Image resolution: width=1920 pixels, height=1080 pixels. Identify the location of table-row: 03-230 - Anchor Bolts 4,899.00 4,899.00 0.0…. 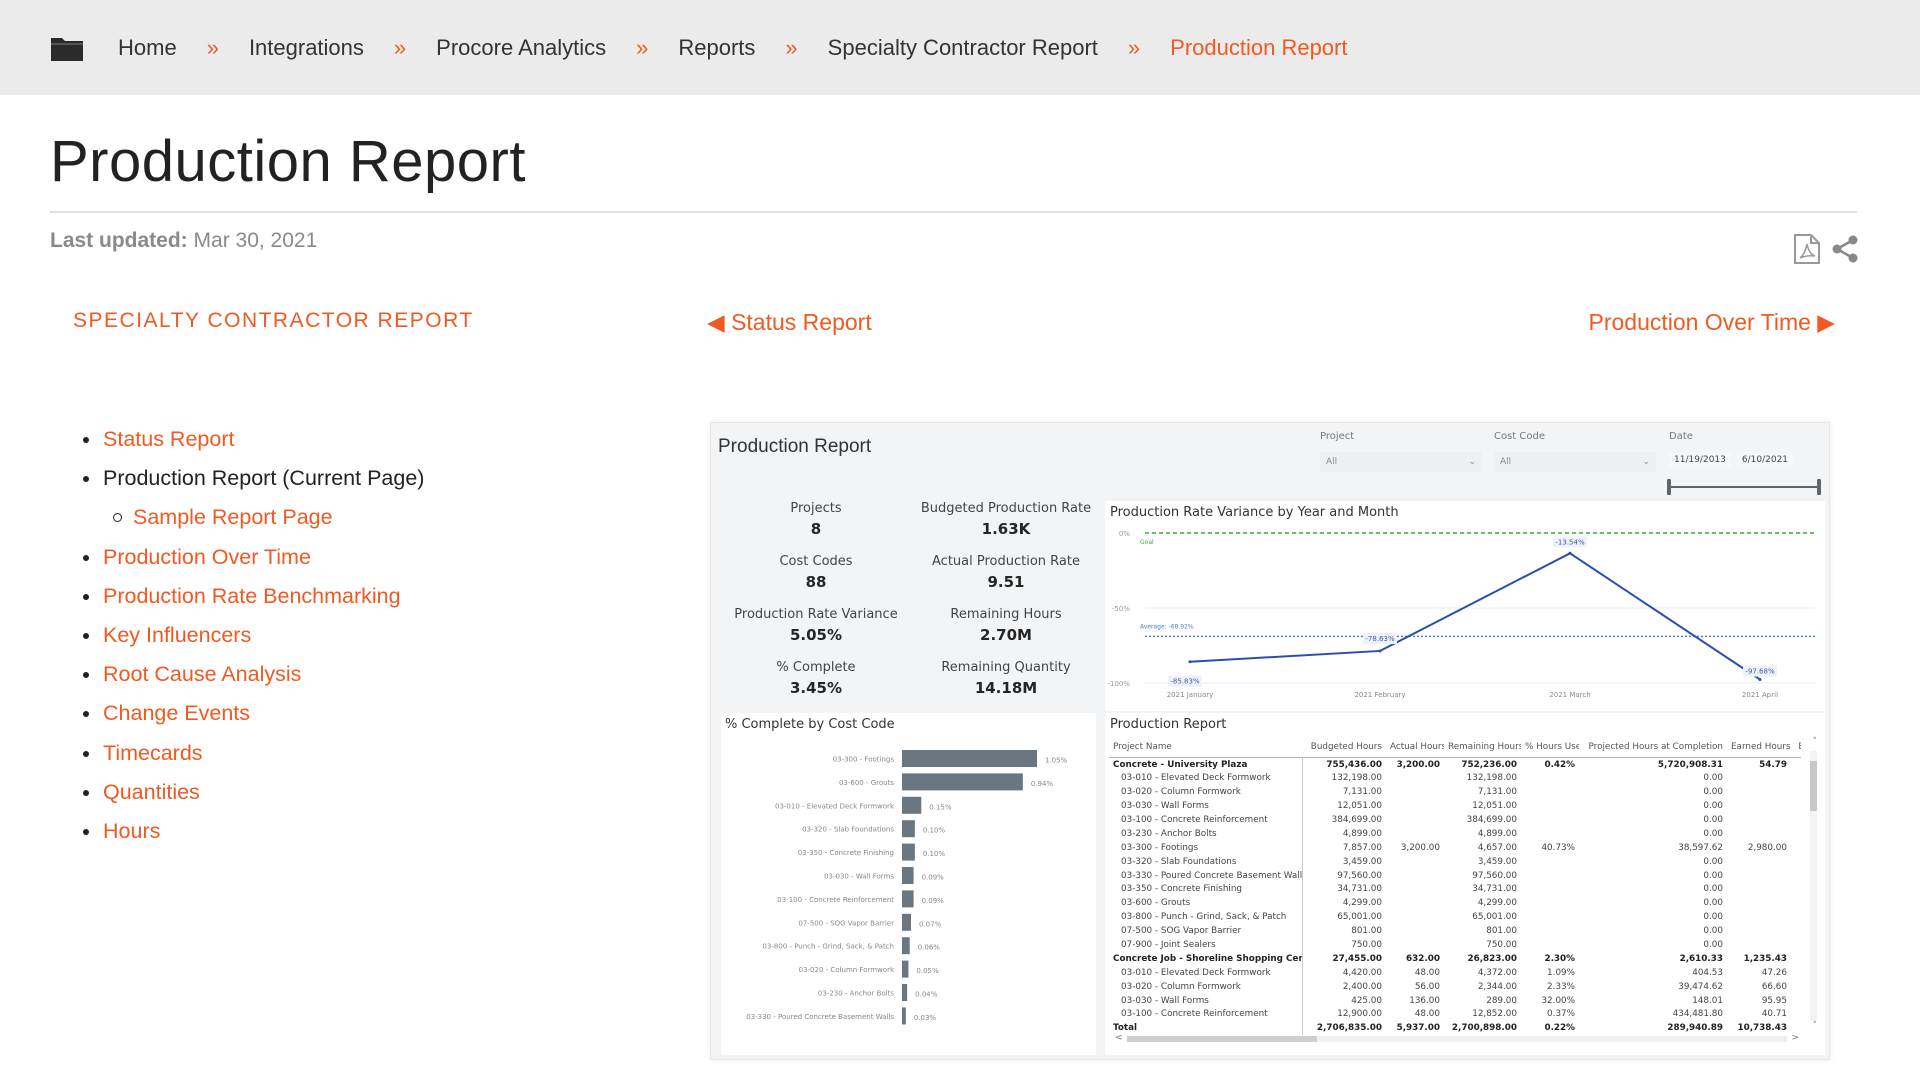
(1455, 833).